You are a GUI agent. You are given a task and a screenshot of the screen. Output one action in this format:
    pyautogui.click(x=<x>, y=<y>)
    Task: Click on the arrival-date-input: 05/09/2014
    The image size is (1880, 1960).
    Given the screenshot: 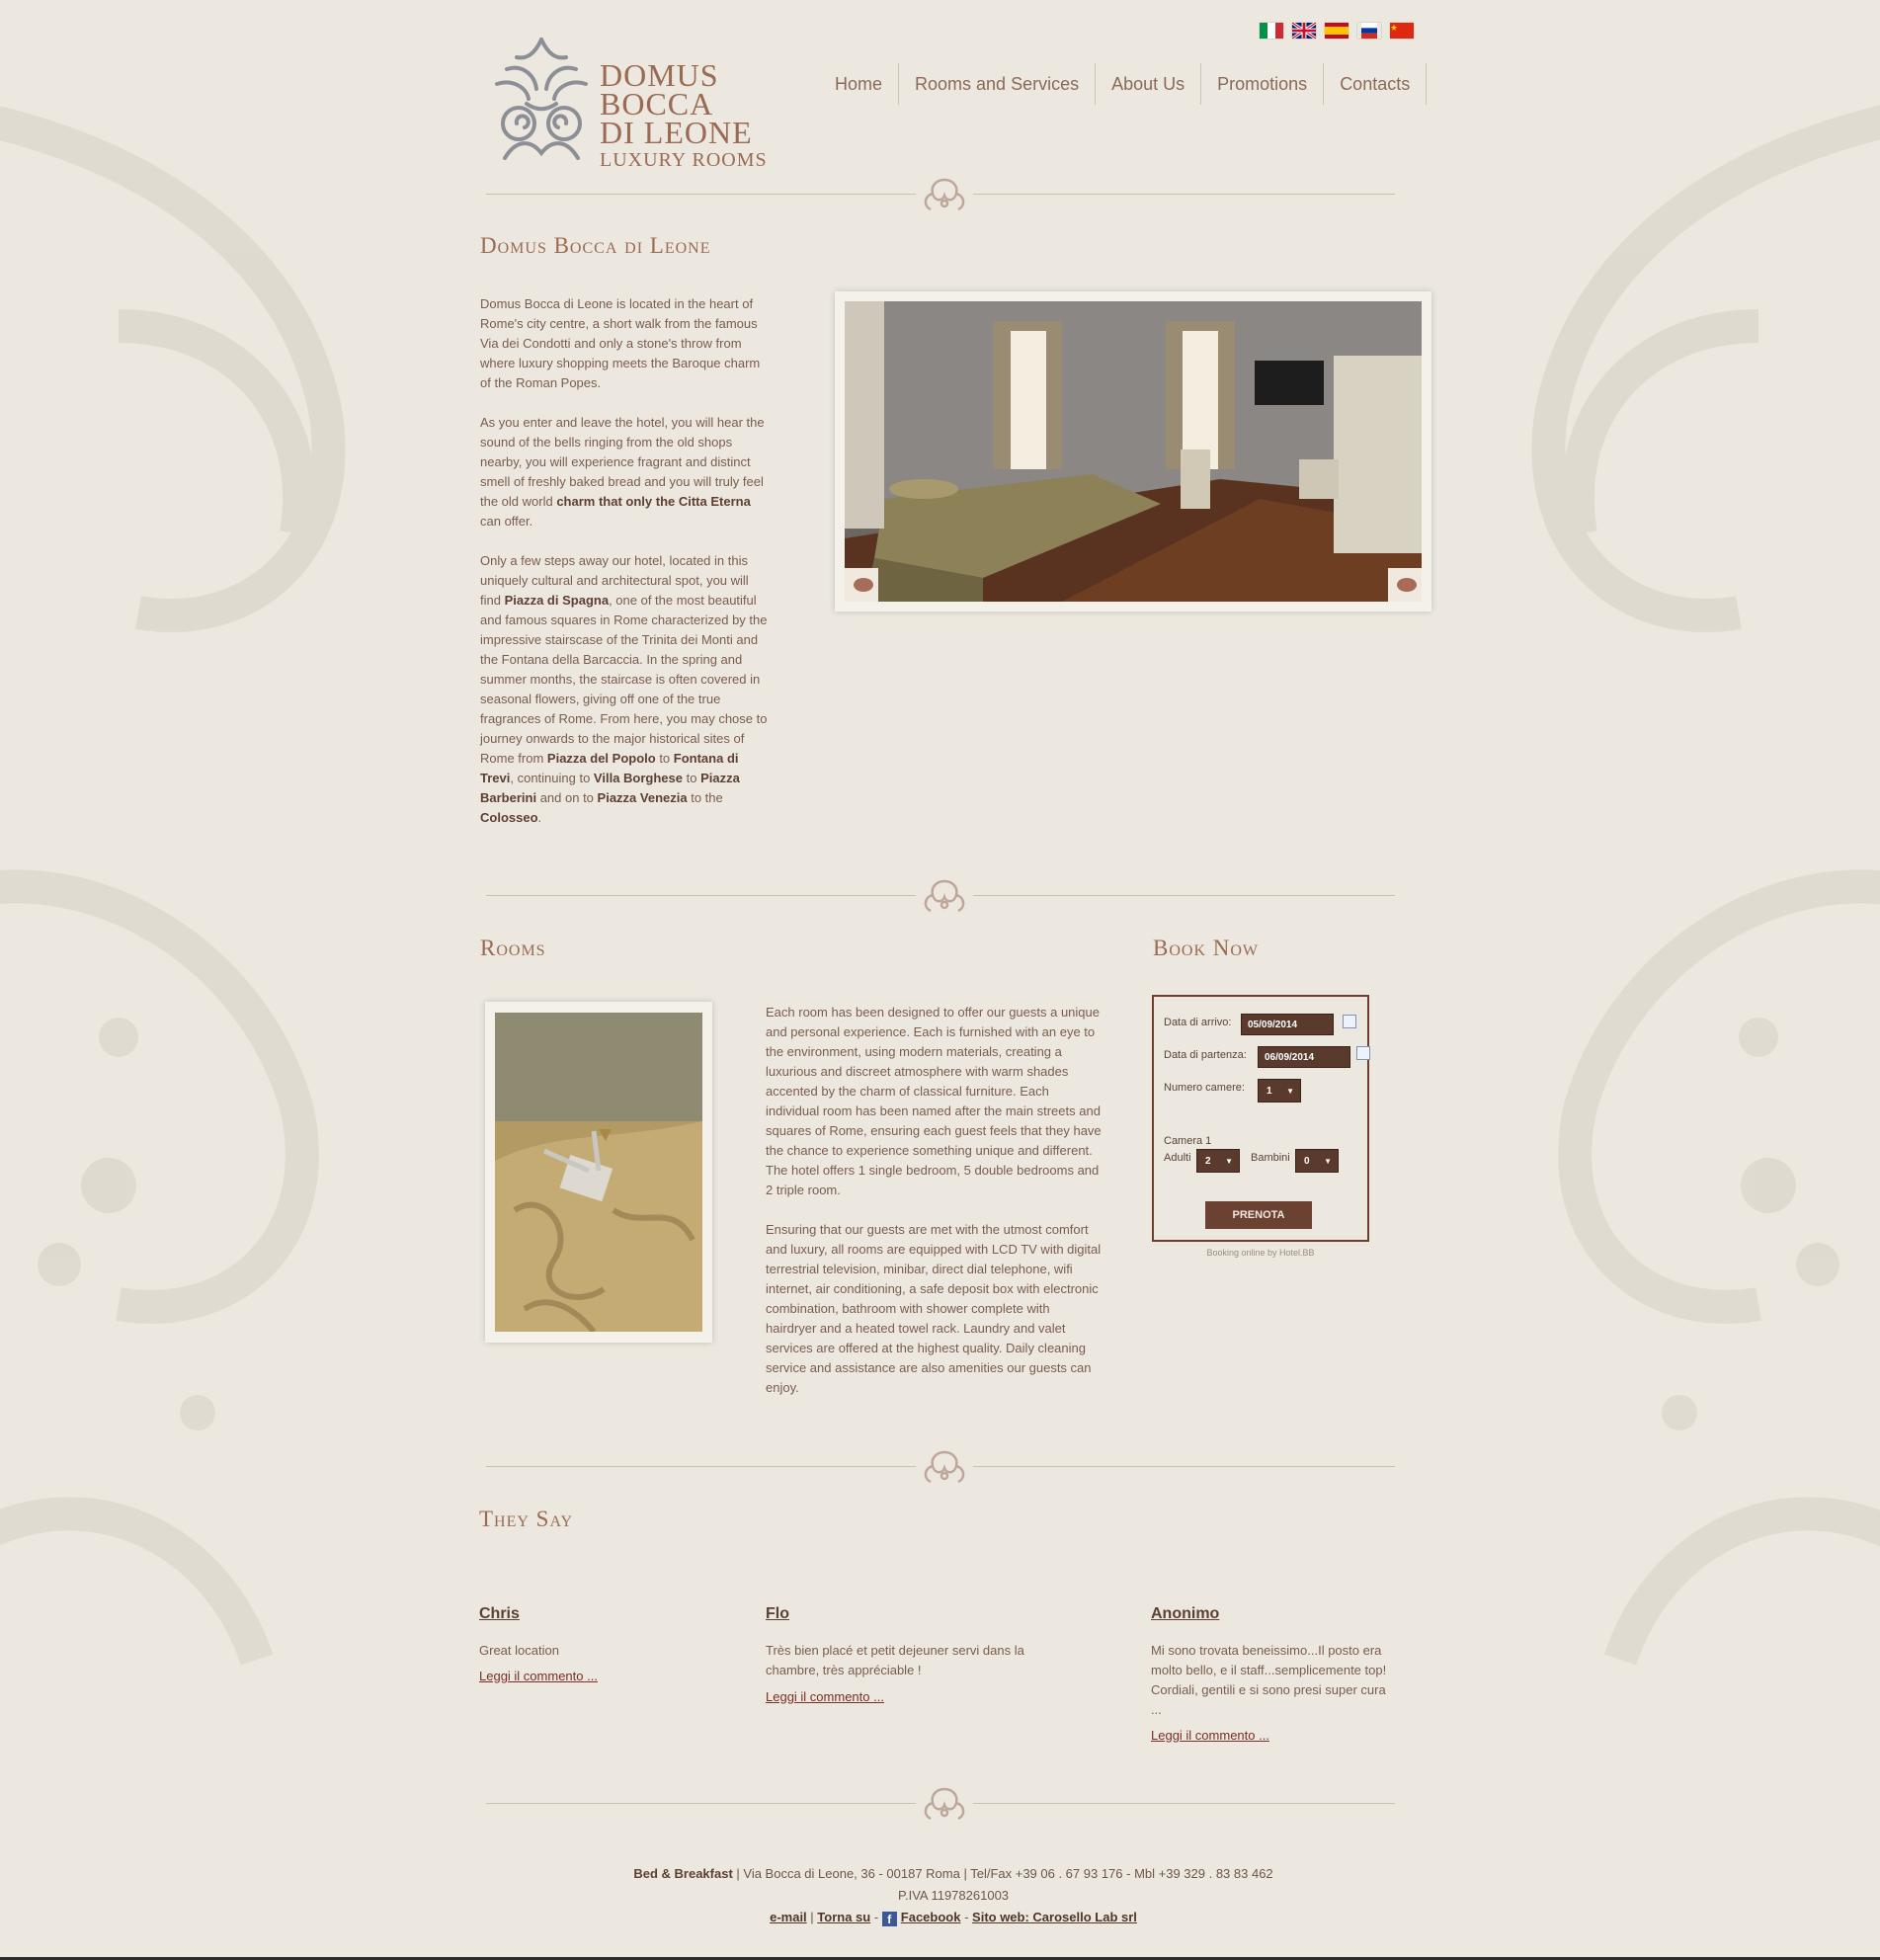 What is the action you would take?
    pyautogui.click(x=1287, y=1024)
    